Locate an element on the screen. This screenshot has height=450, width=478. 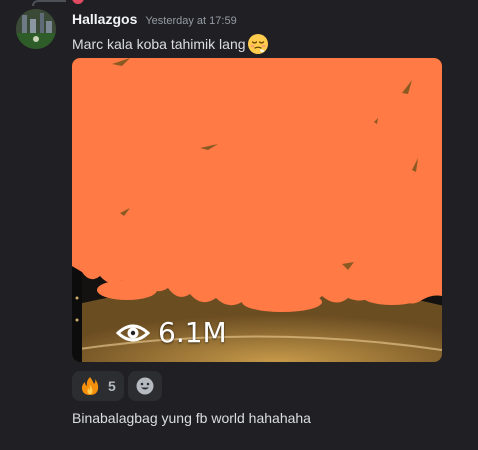
avatar-image is located at coordinates (36, 29).